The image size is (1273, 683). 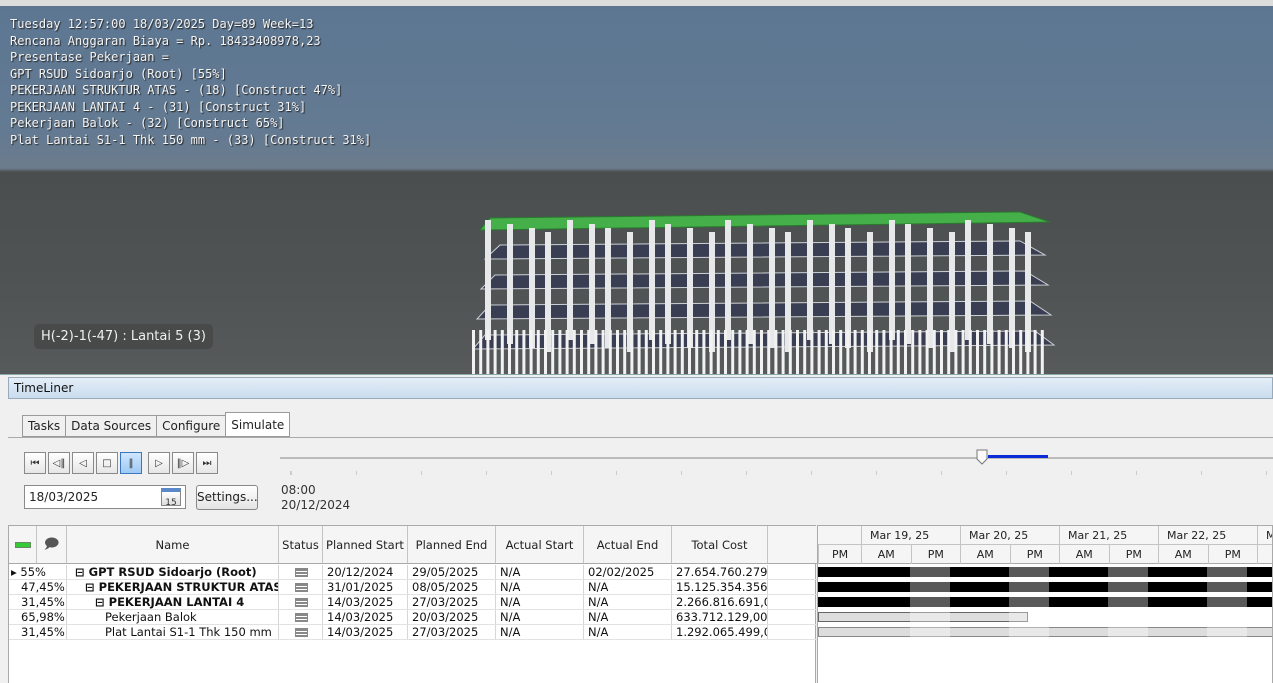 I want to click on forward-to-end-button: ⏭, so click(x=207, y=463).